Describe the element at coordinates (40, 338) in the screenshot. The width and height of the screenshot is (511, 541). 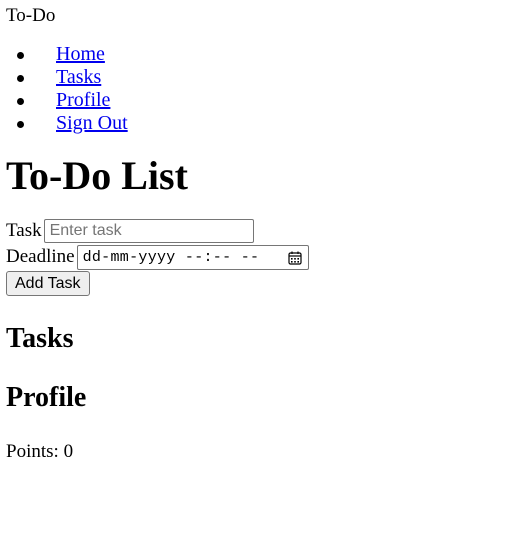
I see `tasks-heading: Tasks` at that location.